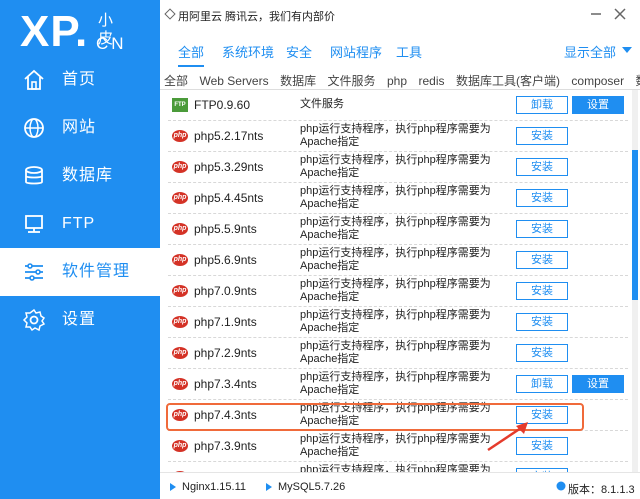 The width and height of the screenshot is (640, 499). What do you see at coordinates (635, 225) in the screenshot?
I see `scrollbar-thumb` at bounding box center [635, 225].